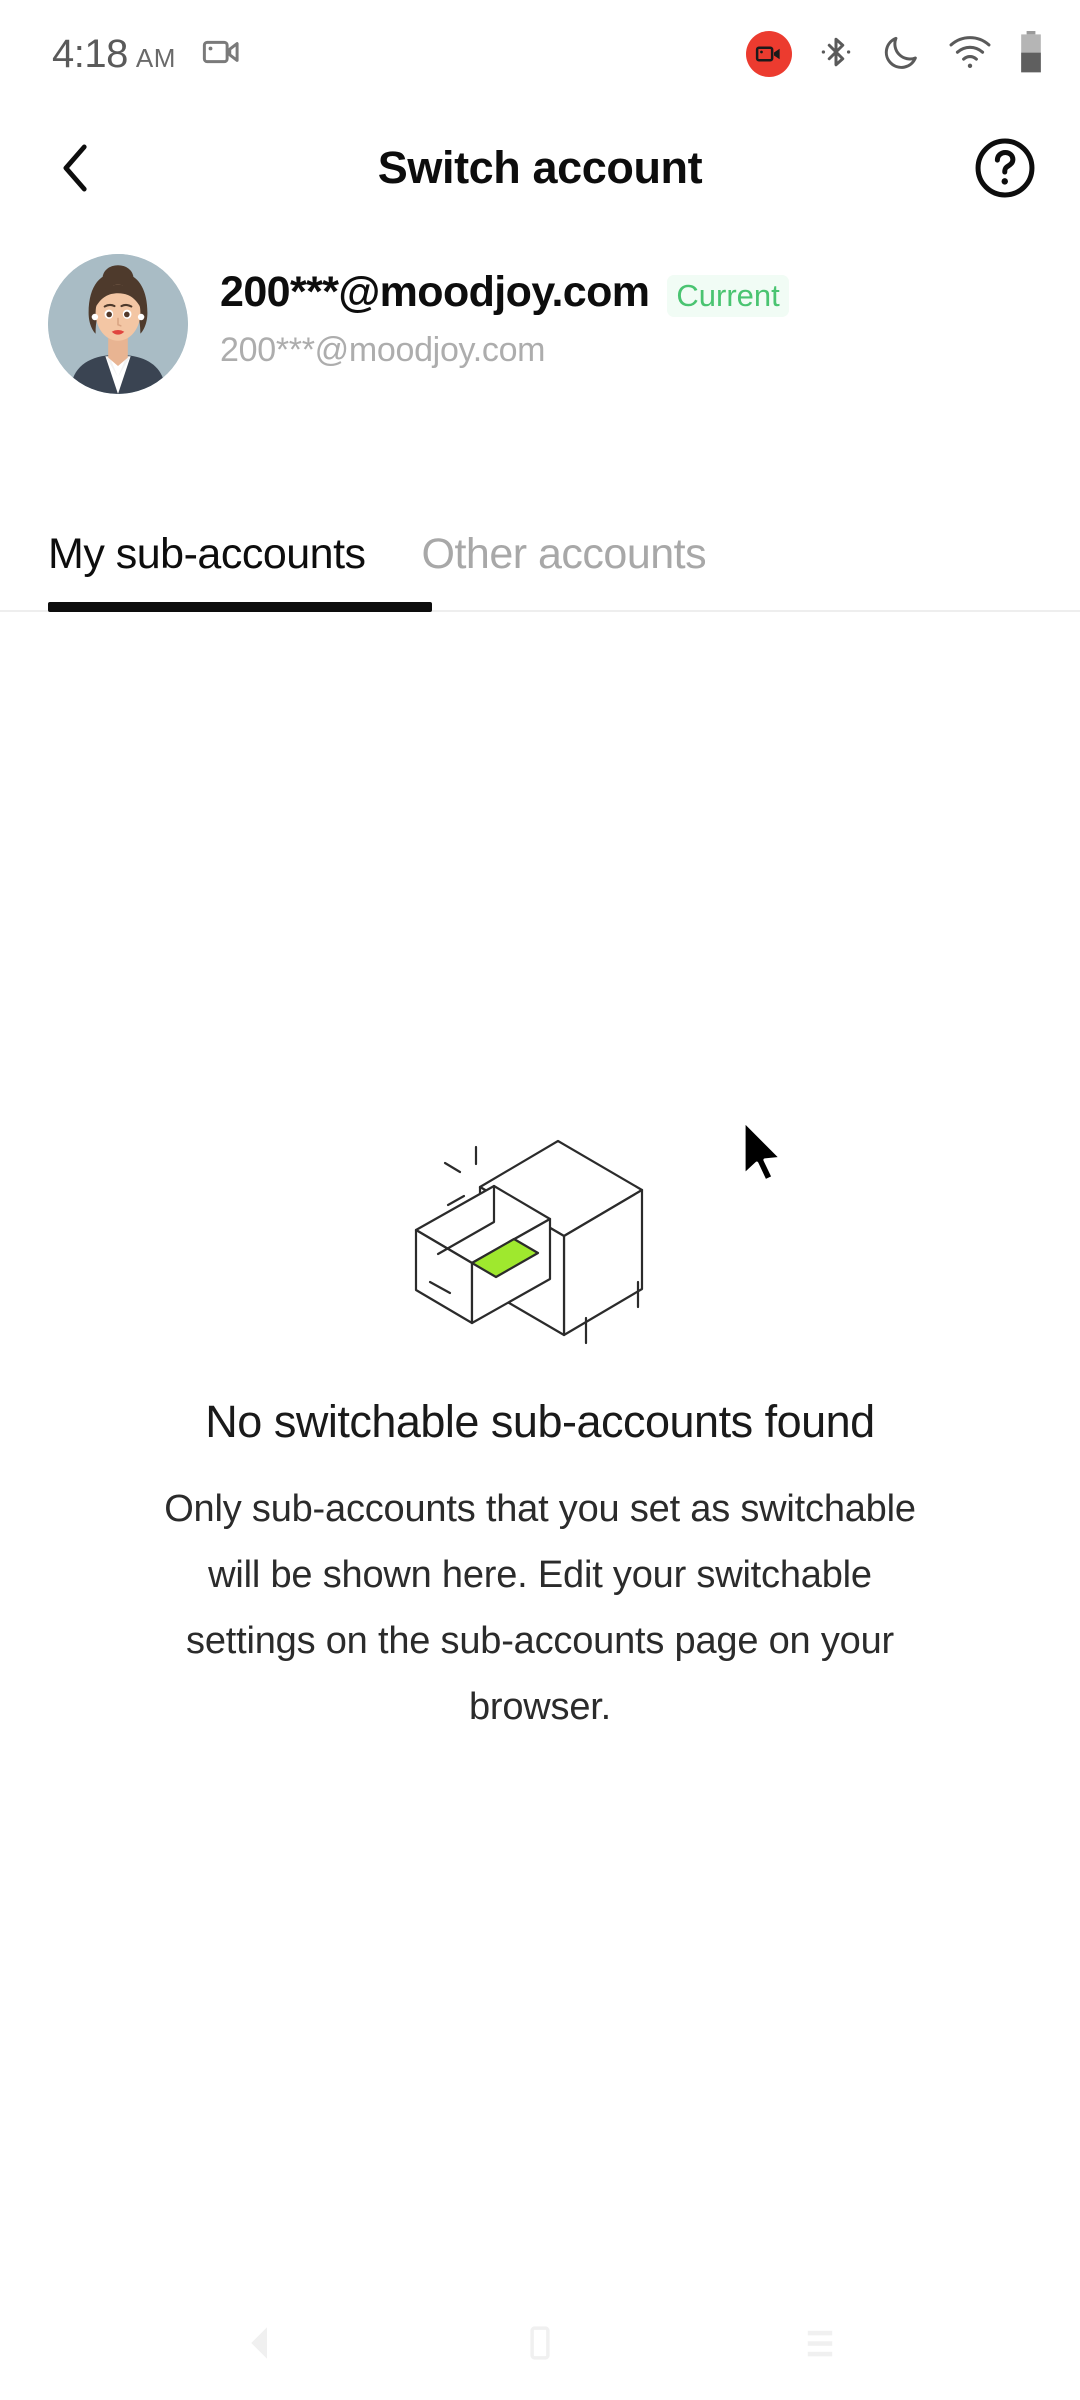 This screenshot has height=2400, width=1080. Describe the element at coordinates (383, 350) in the screenshot. I see `account-subtitle: 200***@moodjoy.com` at that location.